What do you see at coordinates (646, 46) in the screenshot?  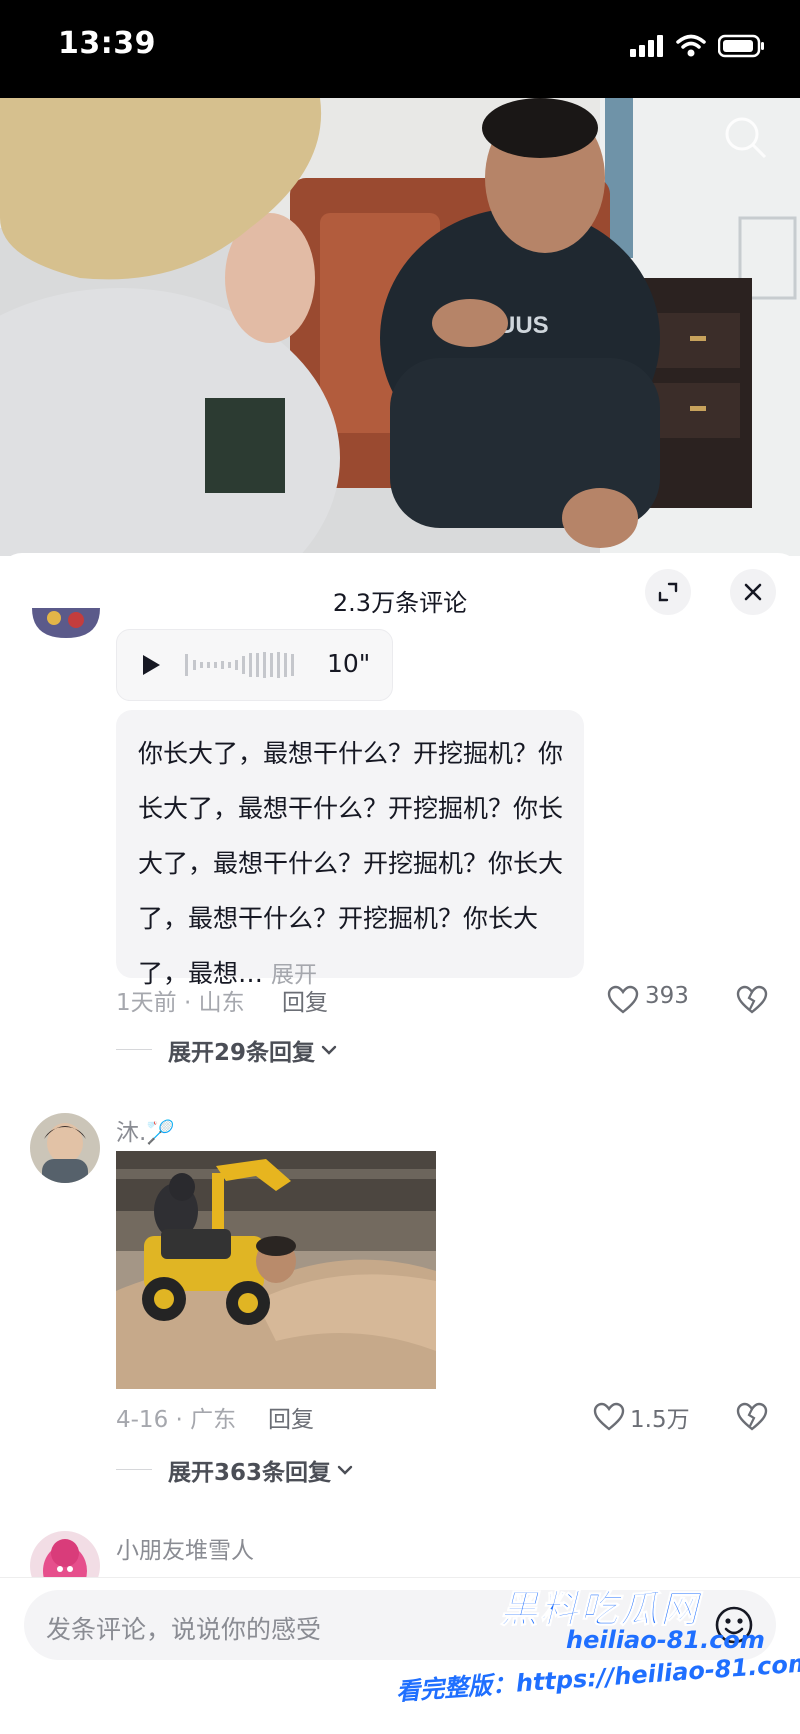 I see `signal-icon` at bounding box center [646, 46].